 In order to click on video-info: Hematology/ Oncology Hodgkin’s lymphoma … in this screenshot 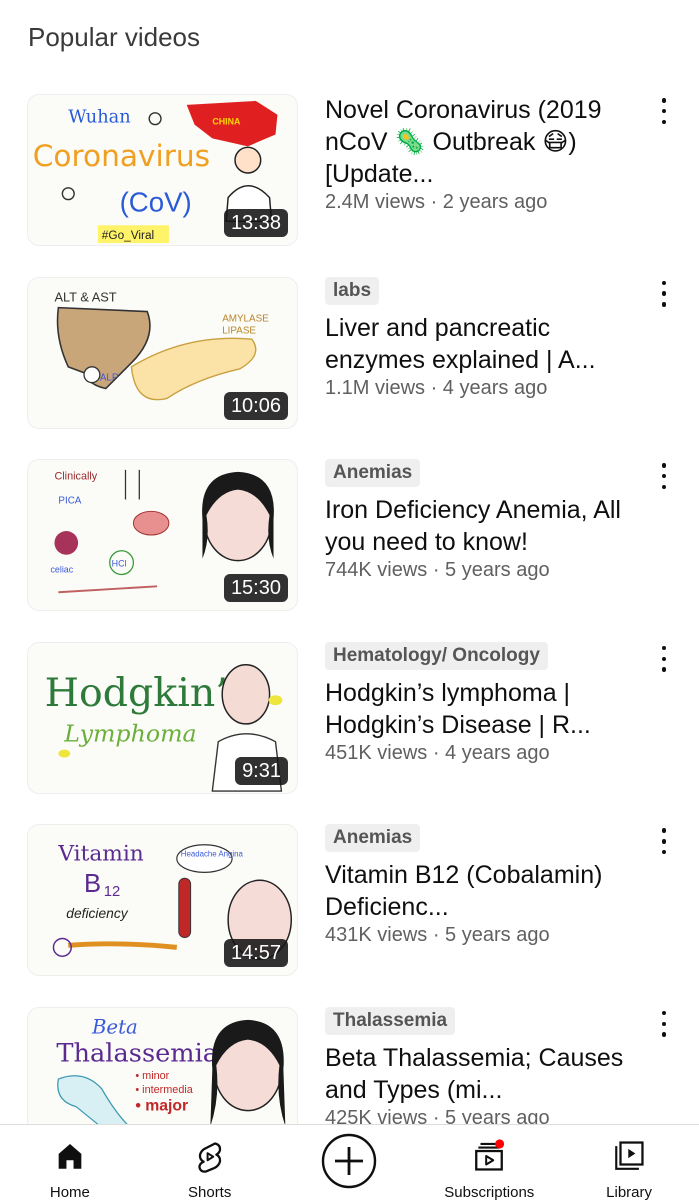, I will do `click(480, 703)`.